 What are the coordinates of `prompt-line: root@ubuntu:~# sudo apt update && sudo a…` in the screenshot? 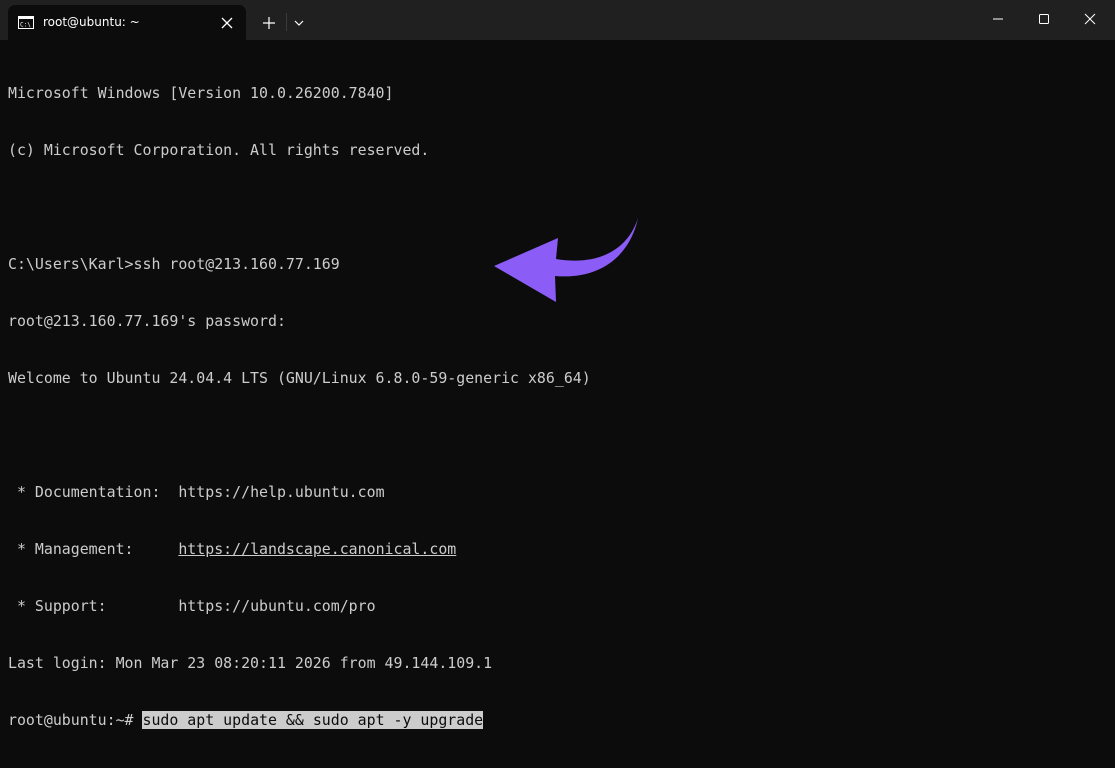 It's located at (558, 720).